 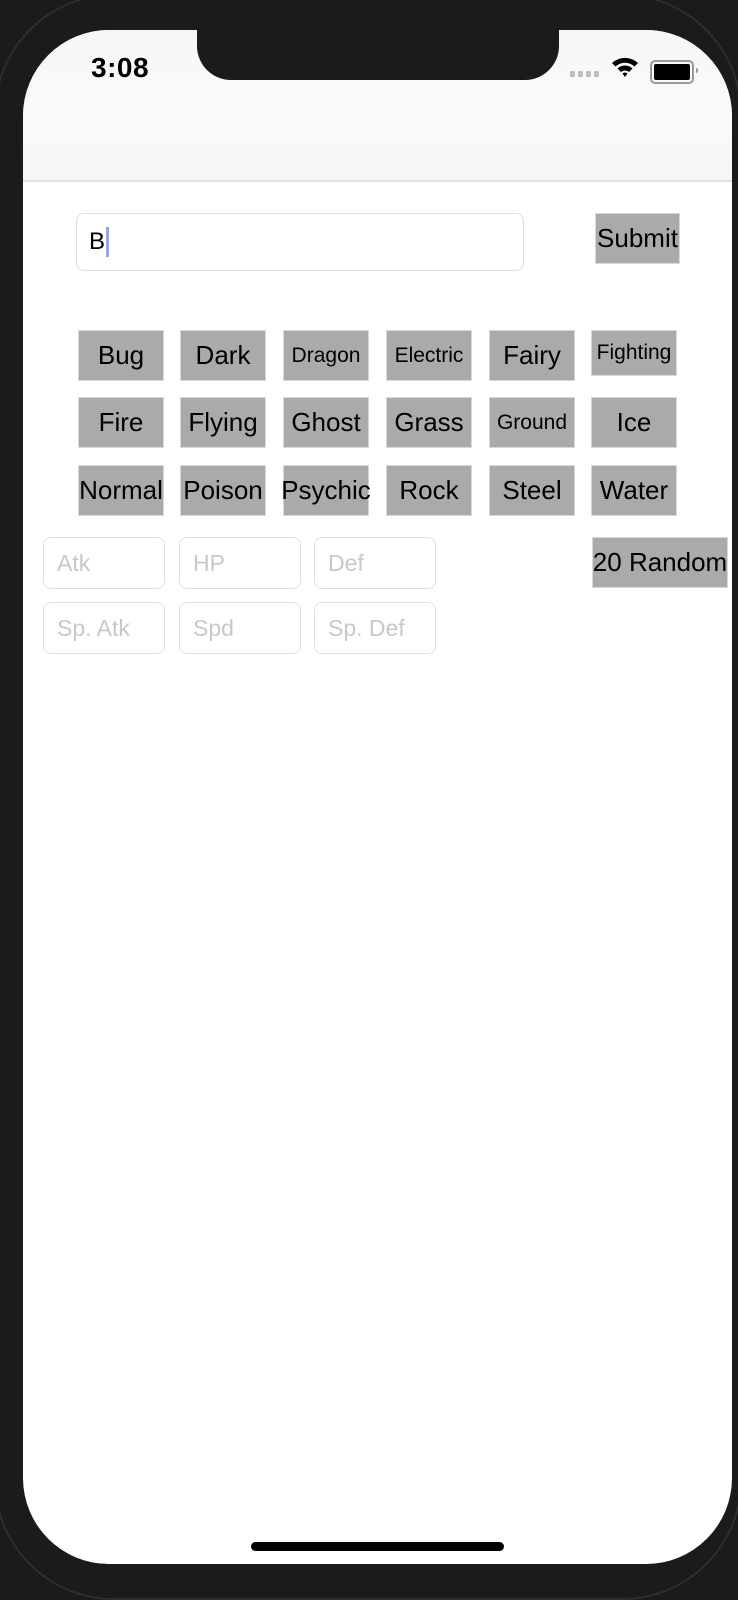 I want to click on type-button-normal: Normal, so click(x=121, y=490).